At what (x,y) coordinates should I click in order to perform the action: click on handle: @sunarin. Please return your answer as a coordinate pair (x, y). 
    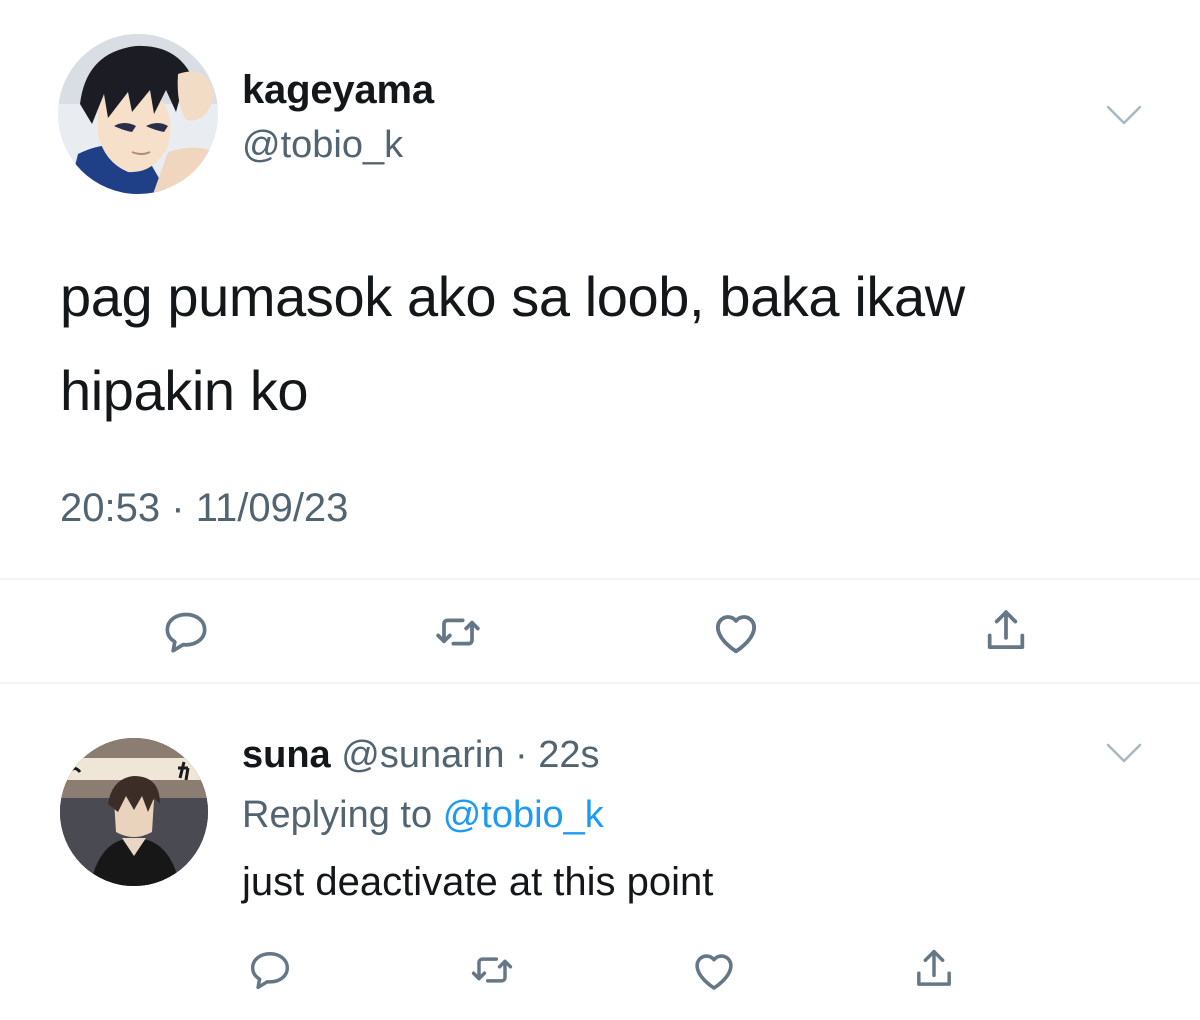
    Looking at the image, I should click on (422, 755).